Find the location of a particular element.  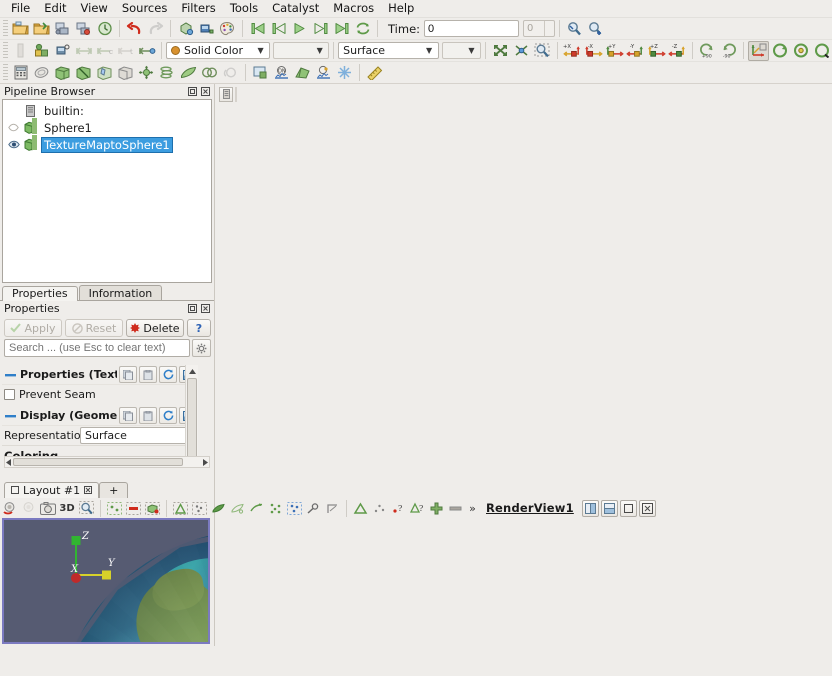

slice-icon is located at coordinates (83, 73).